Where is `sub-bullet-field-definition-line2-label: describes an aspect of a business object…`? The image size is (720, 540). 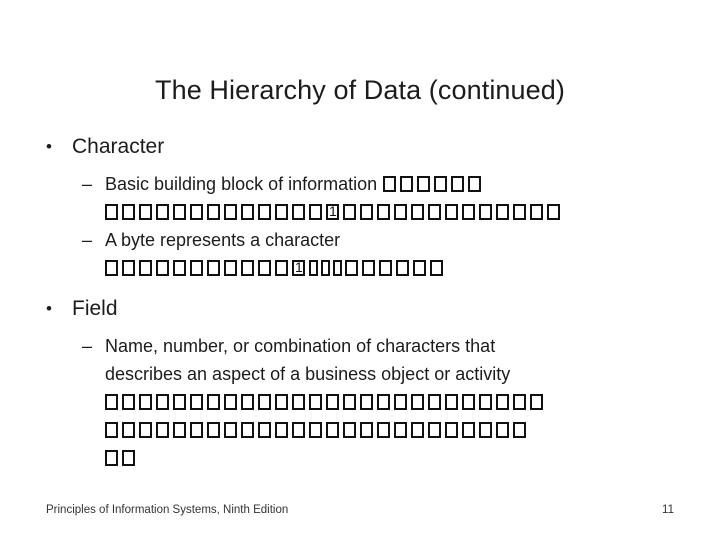 sub-bullet-field-definition-line2-label: describes an aspect of a business object… is located at coordinates (308, 374).